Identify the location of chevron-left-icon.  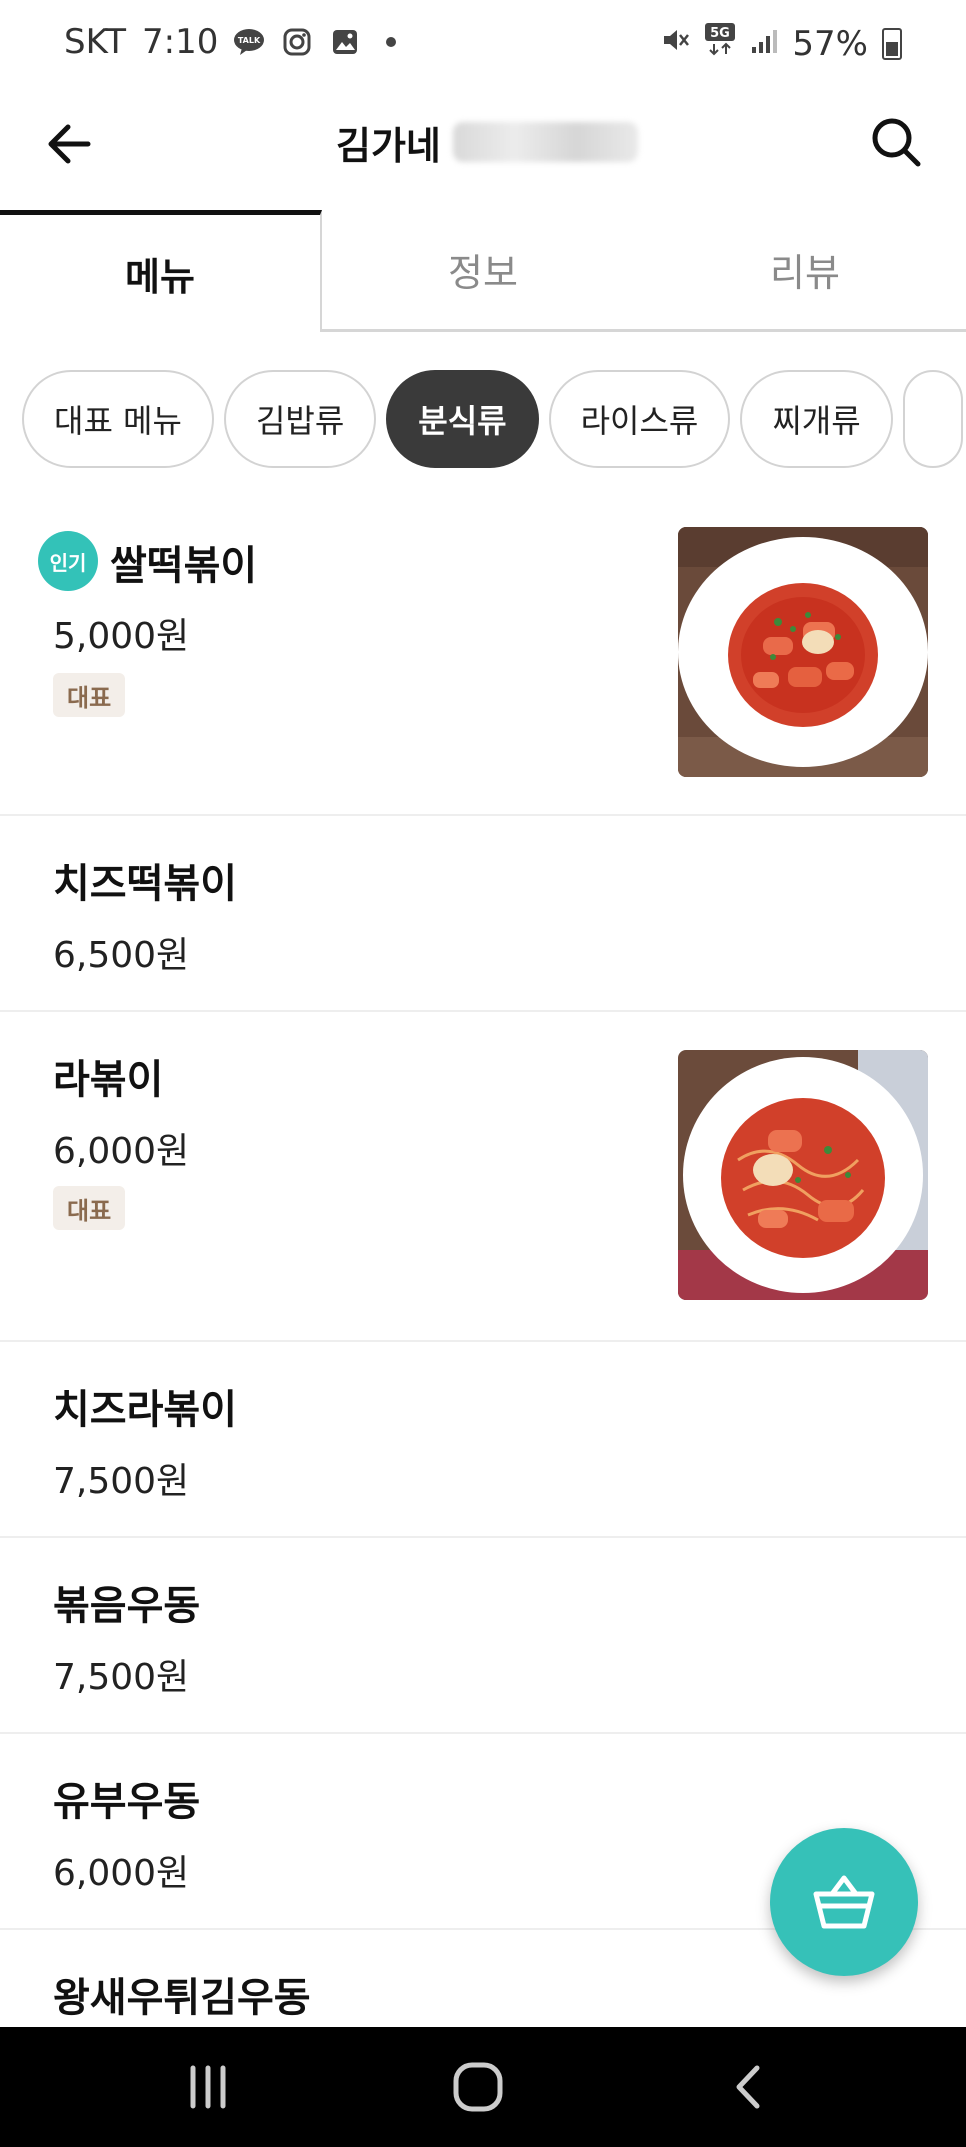
(748, 2087).